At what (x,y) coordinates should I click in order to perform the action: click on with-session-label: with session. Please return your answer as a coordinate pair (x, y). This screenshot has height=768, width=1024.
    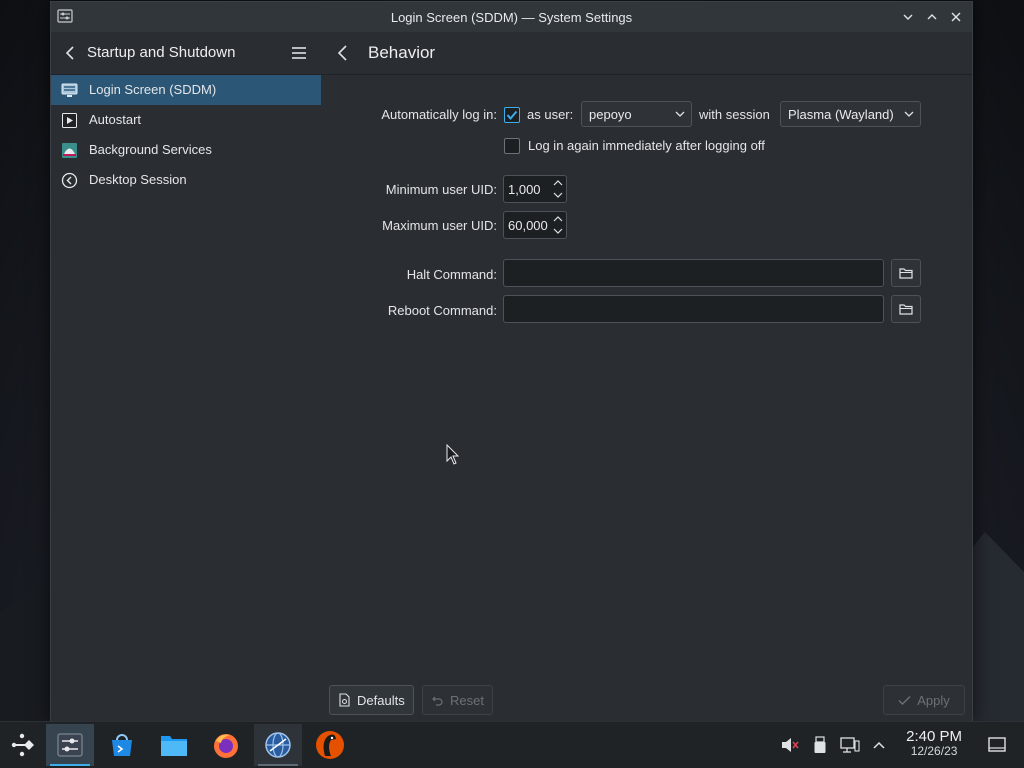
    Looking at the image, I should click on (734, 114).